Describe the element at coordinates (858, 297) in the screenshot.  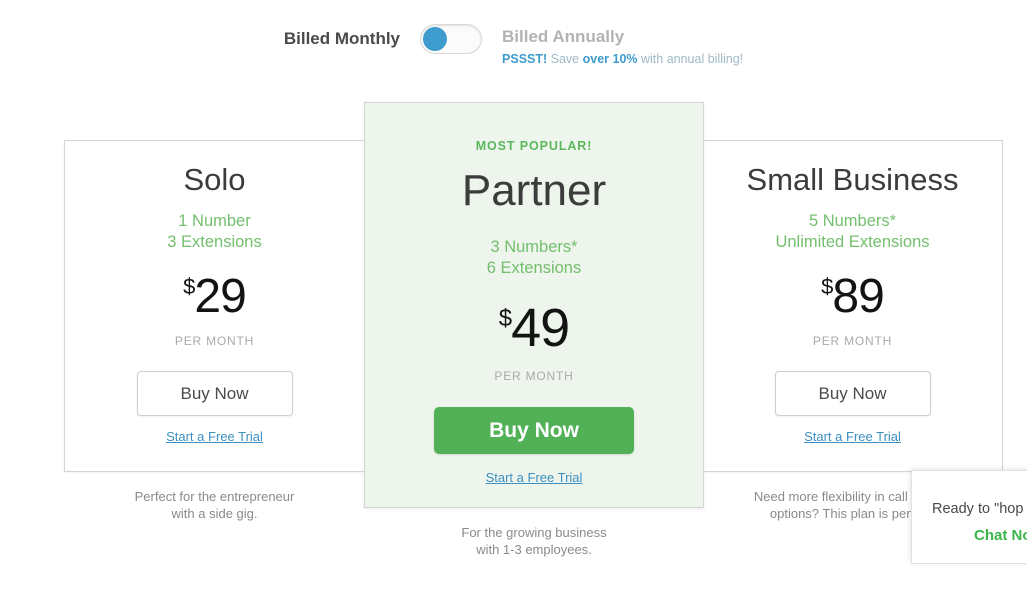
I see `price-amount: 89` at that location.